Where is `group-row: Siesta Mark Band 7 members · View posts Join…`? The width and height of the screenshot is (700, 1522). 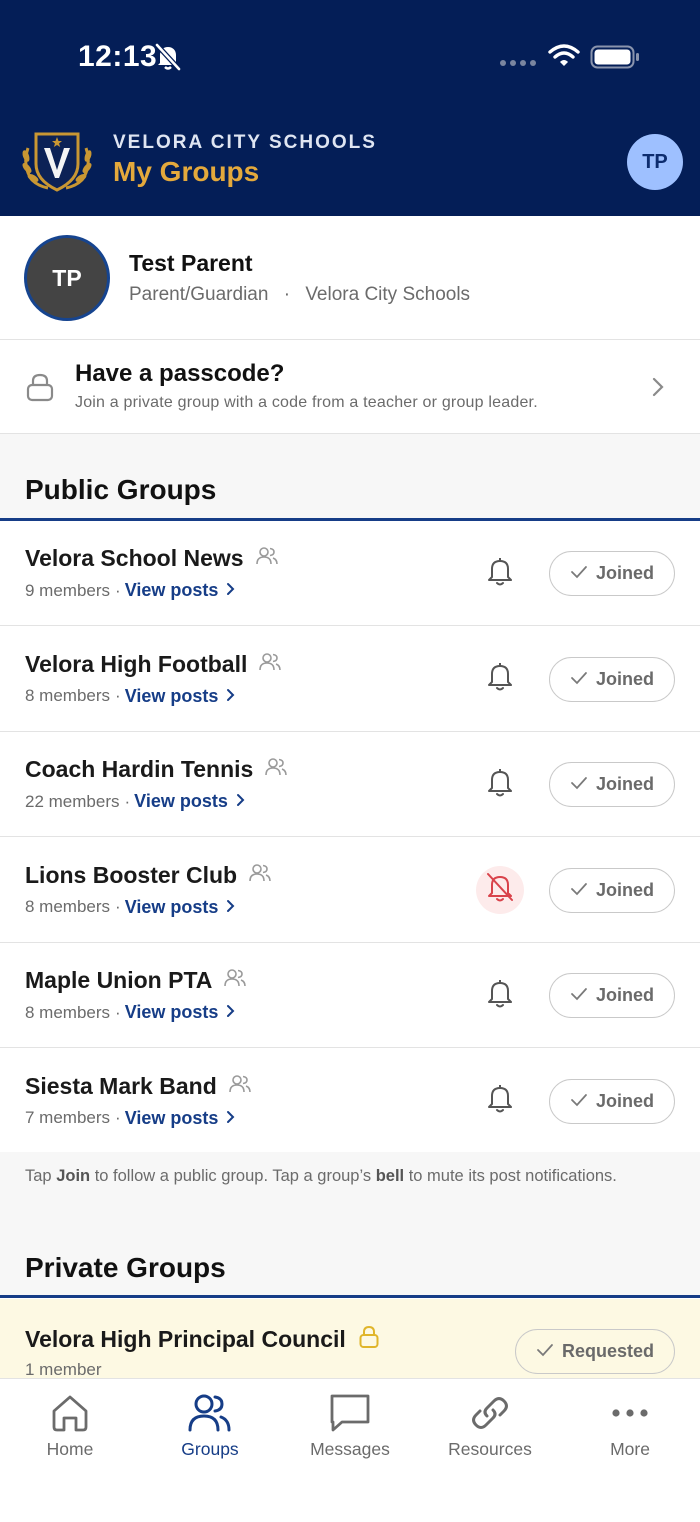 group-row: Siesta Mark Band 7 members · View posts Join… is located at coordinates (350, 1101).